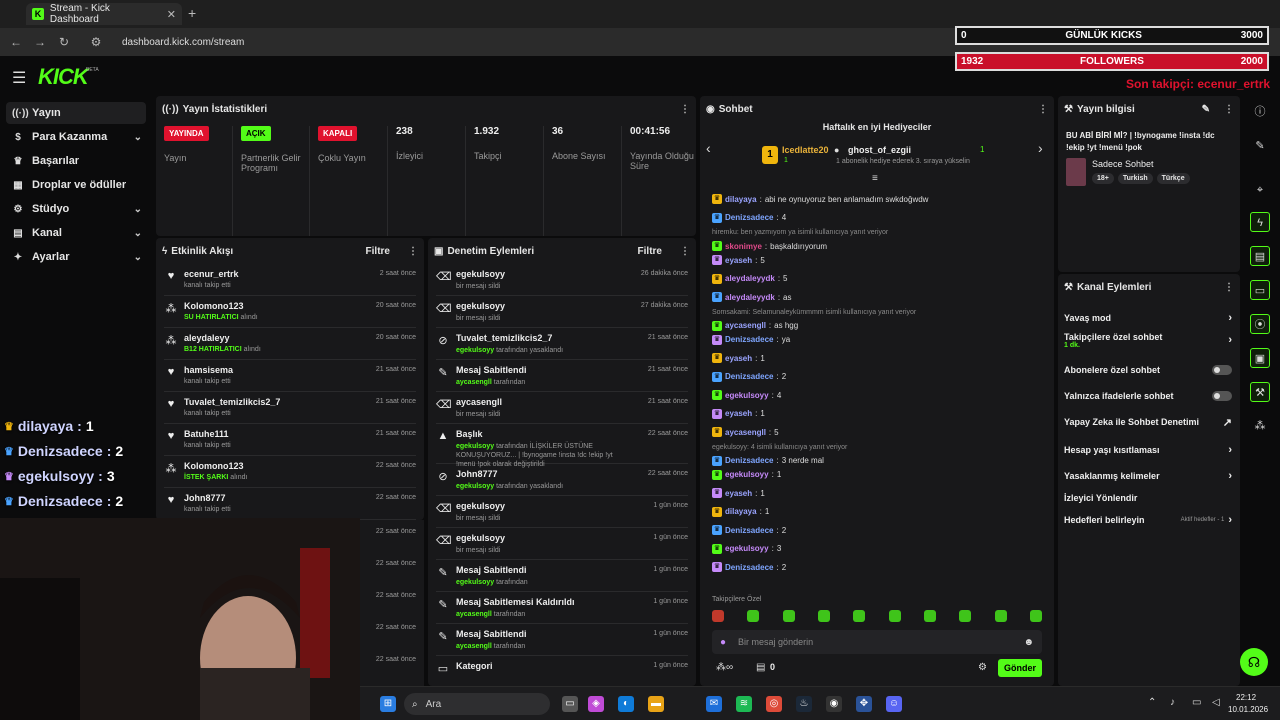  I want to click on browser-tab: K Stream - Kick Dashboard ✕, so click(104, 14).